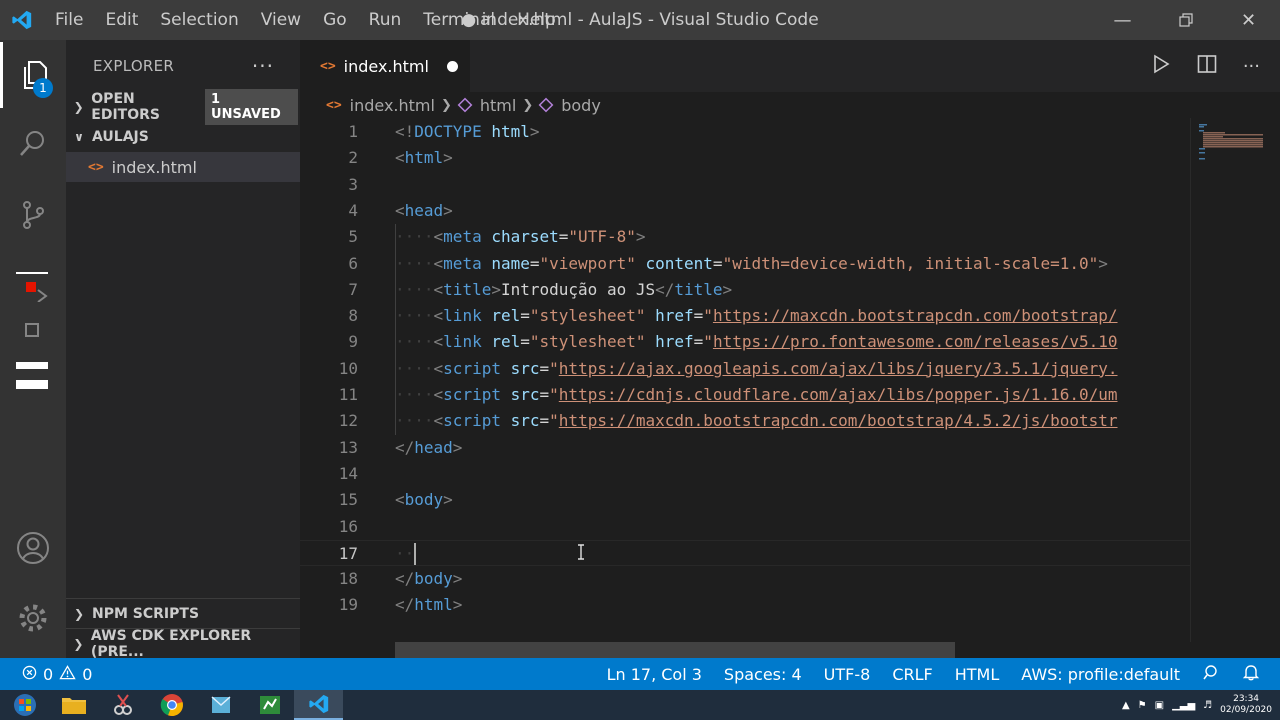 The height and width of the screenshot is (720, 1280). I want to click on menu-item-view: View, so click(281, 20).